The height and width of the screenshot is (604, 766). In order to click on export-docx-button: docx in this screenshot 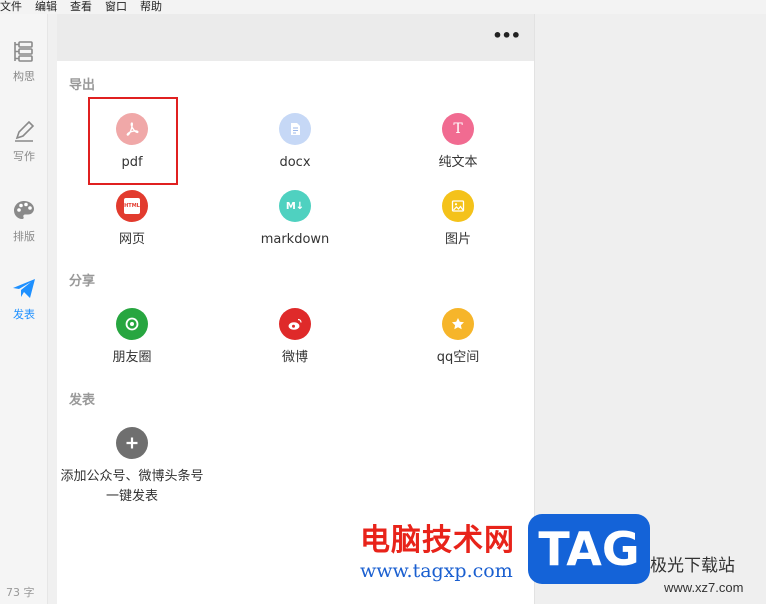, I will do `click(295, 143)`.